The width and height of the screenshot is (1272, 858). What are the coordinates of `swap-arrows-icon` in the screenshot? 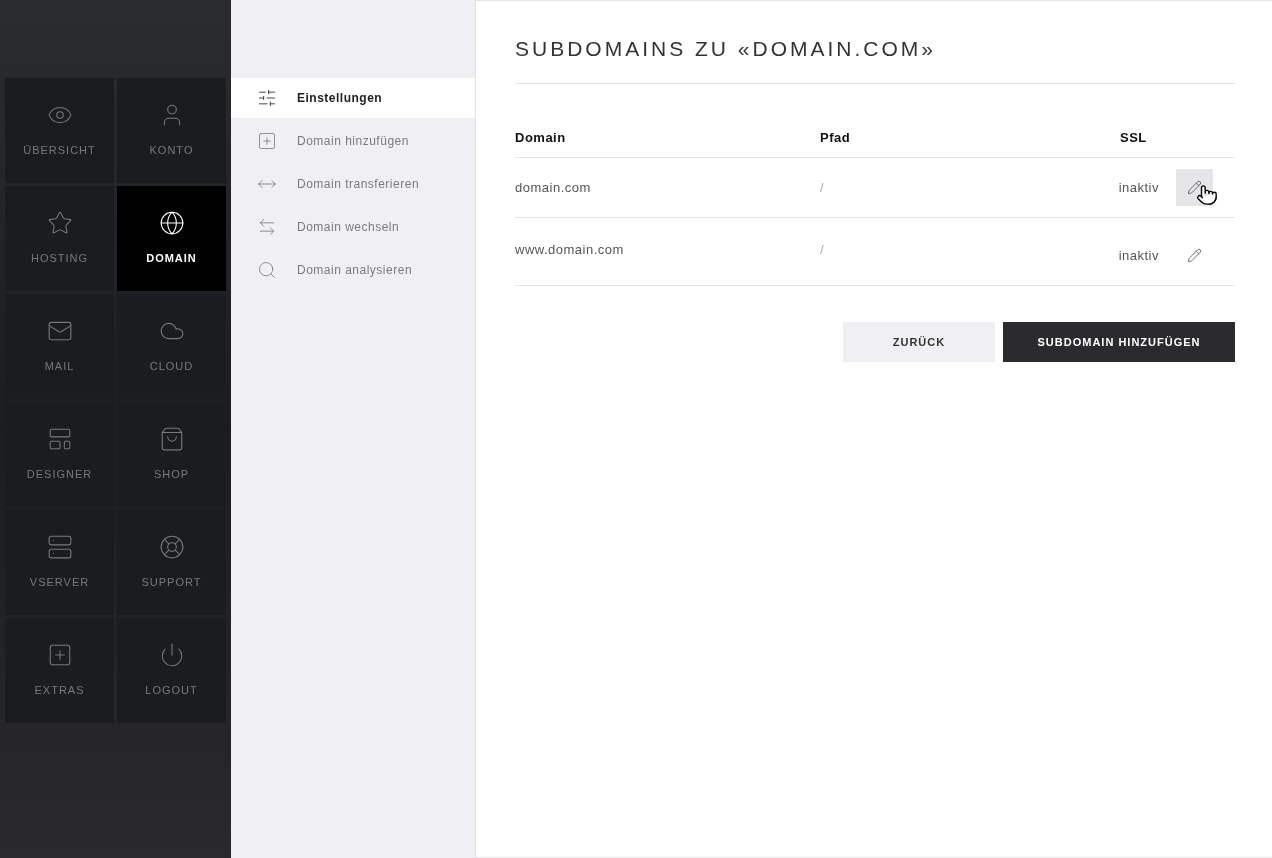 It's located at (267, 227).